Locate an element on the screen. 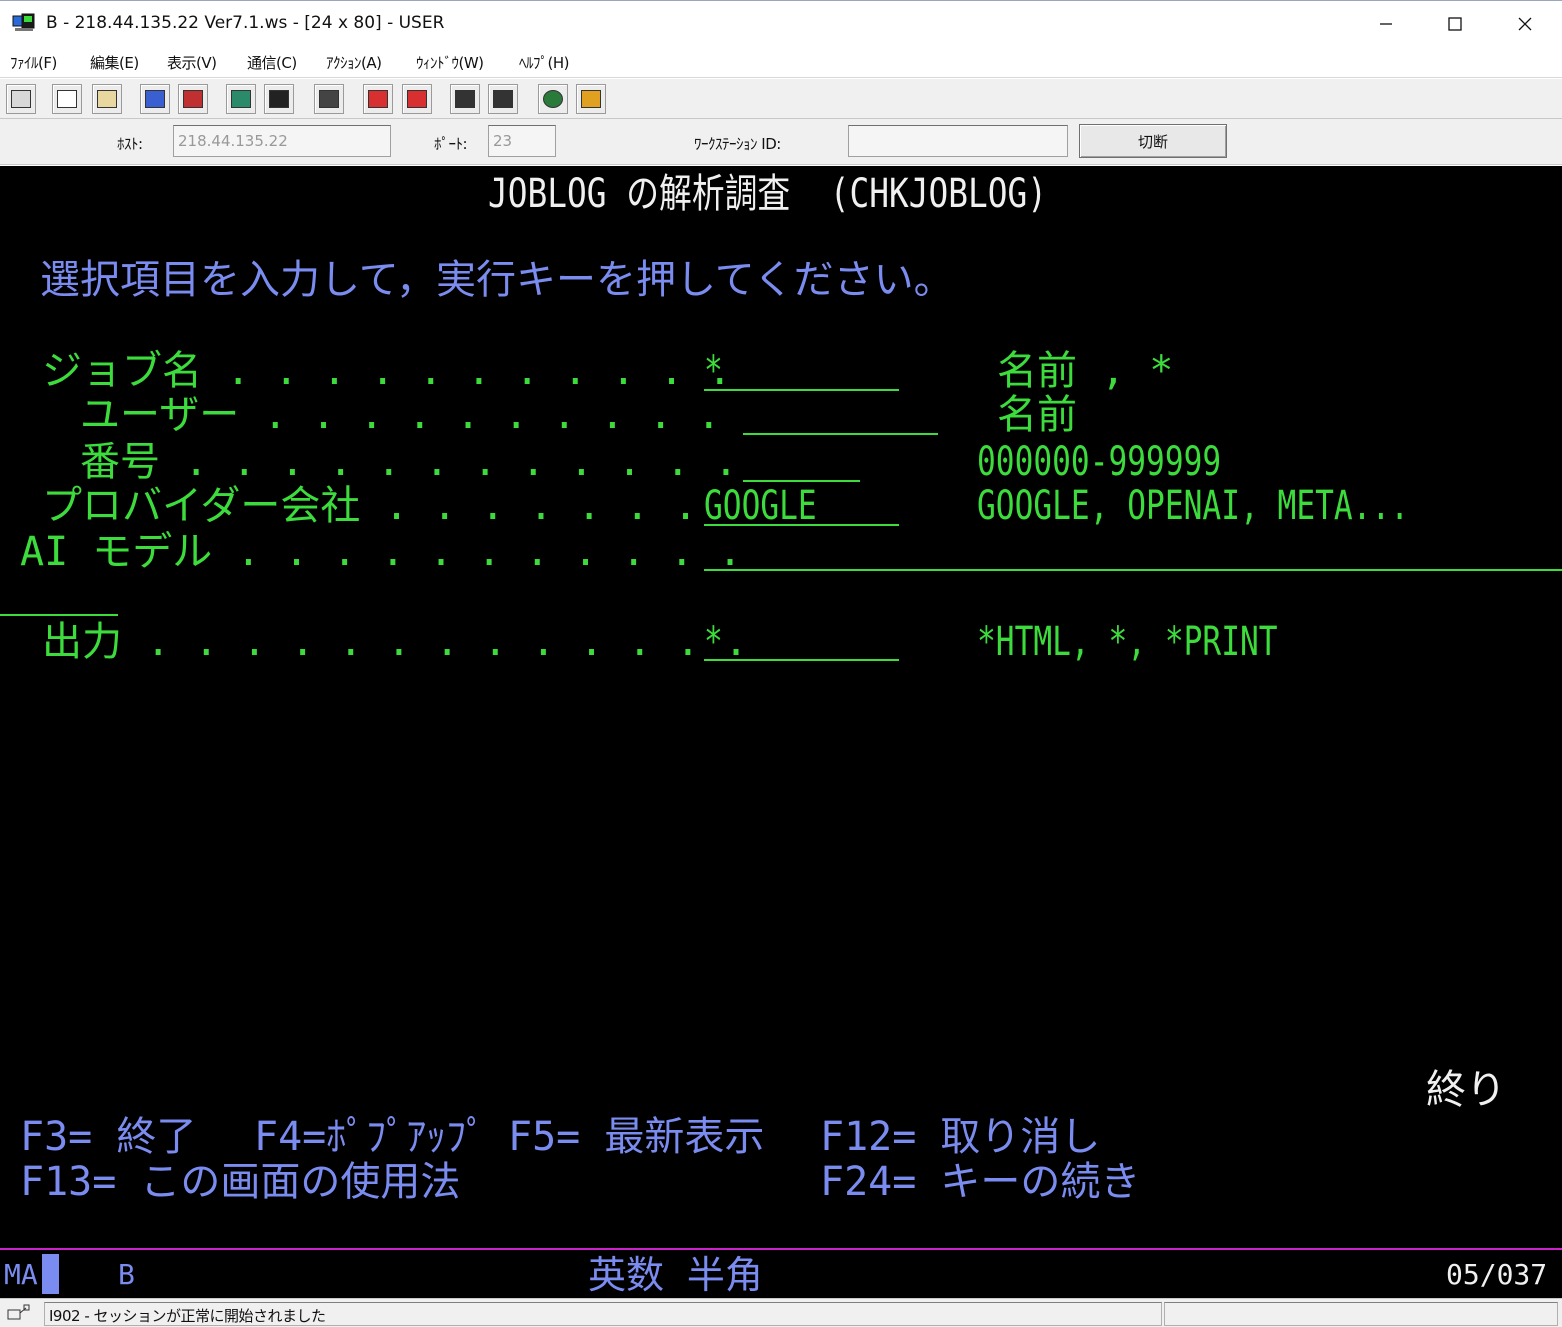 The width and height of the screenshot is (1562, 1327). job-name-underline is located at coordinates (801, 390).